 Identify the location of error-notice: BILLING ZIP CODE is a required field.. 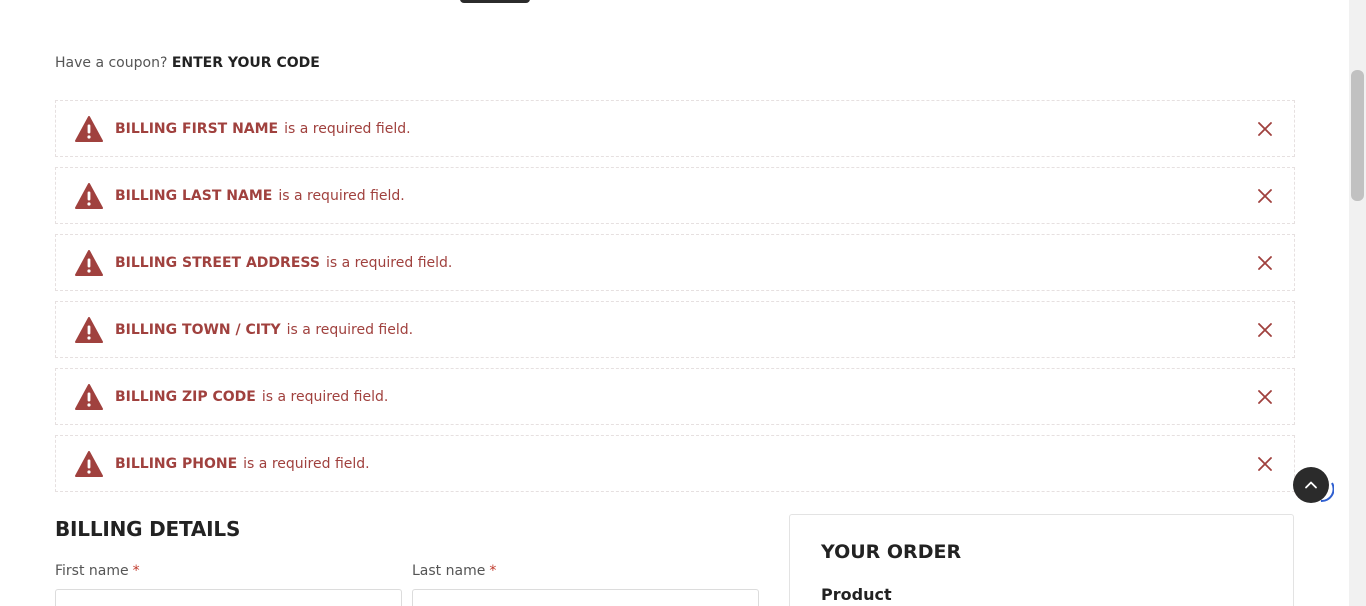
(675, 396).